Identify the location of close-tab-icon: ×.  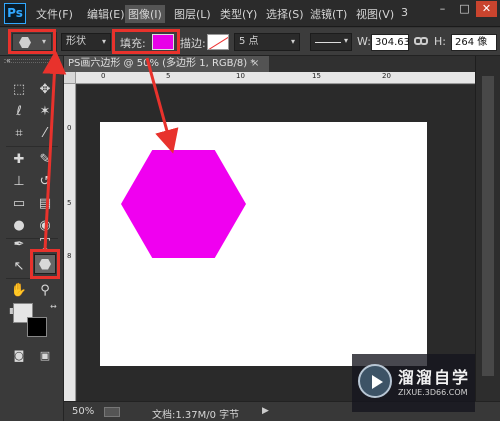
(255, 64).